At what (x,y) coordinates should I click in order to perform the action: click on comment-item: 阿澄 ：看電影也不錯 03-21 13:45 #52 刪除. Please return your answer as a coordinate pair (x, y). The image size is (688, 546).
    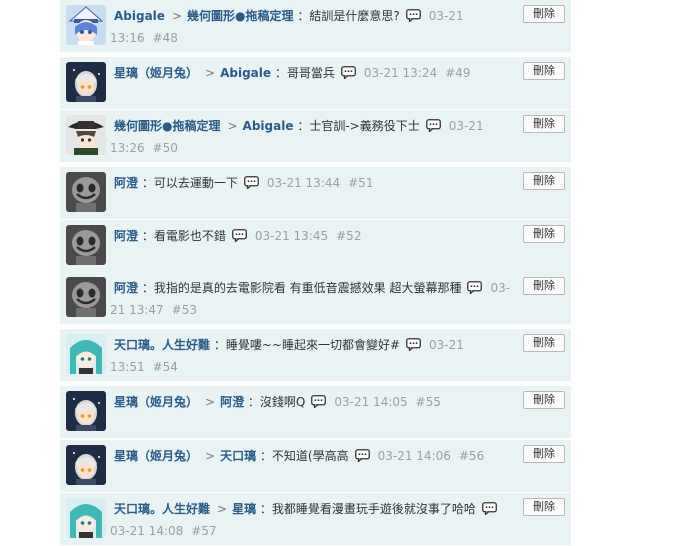
    Looking at the image, I should click on (315, 246).